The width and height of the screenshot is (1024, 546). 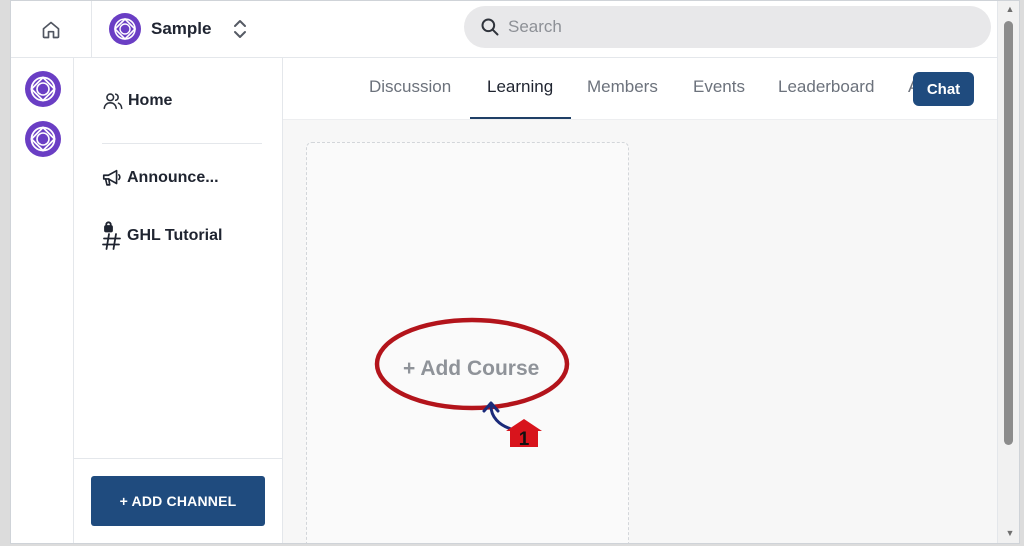 I want to click on home-button, so click(x=51, y=29).